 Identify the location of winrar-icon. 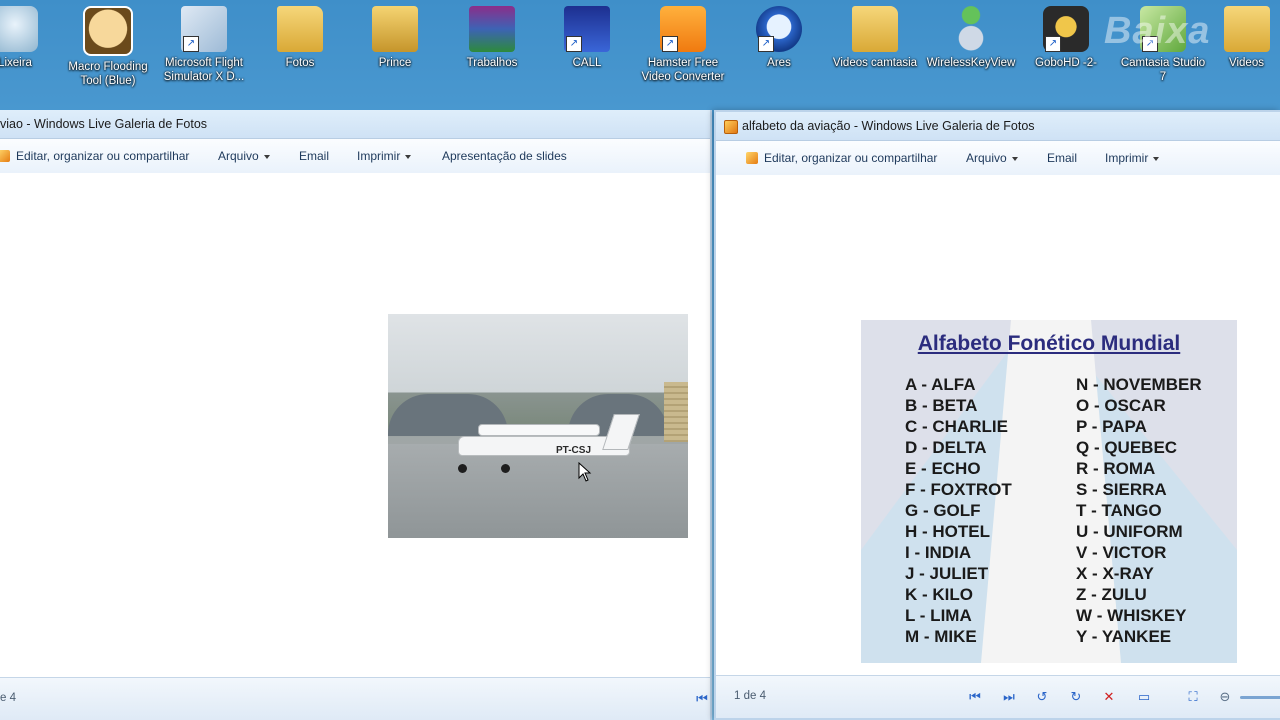
(492, 29).